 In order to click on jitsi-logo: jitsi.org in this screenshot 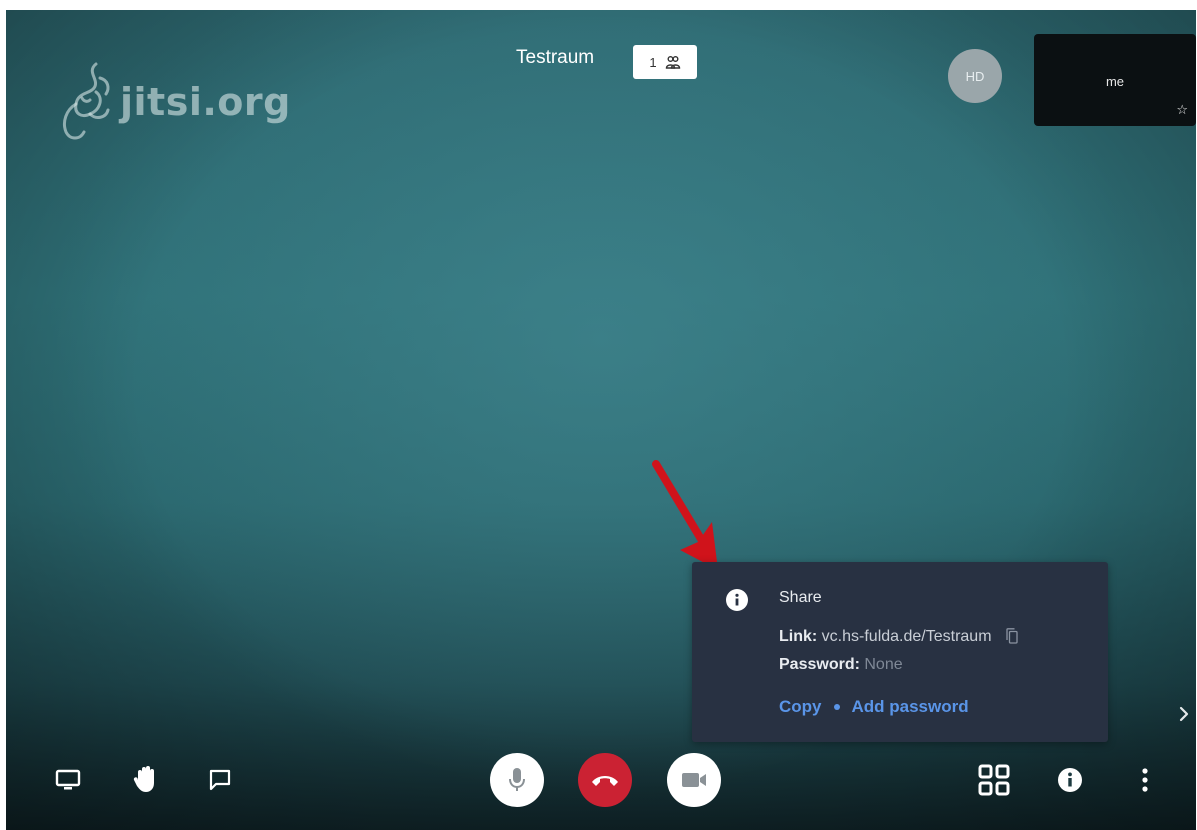, I will do `click(176, 103)`.